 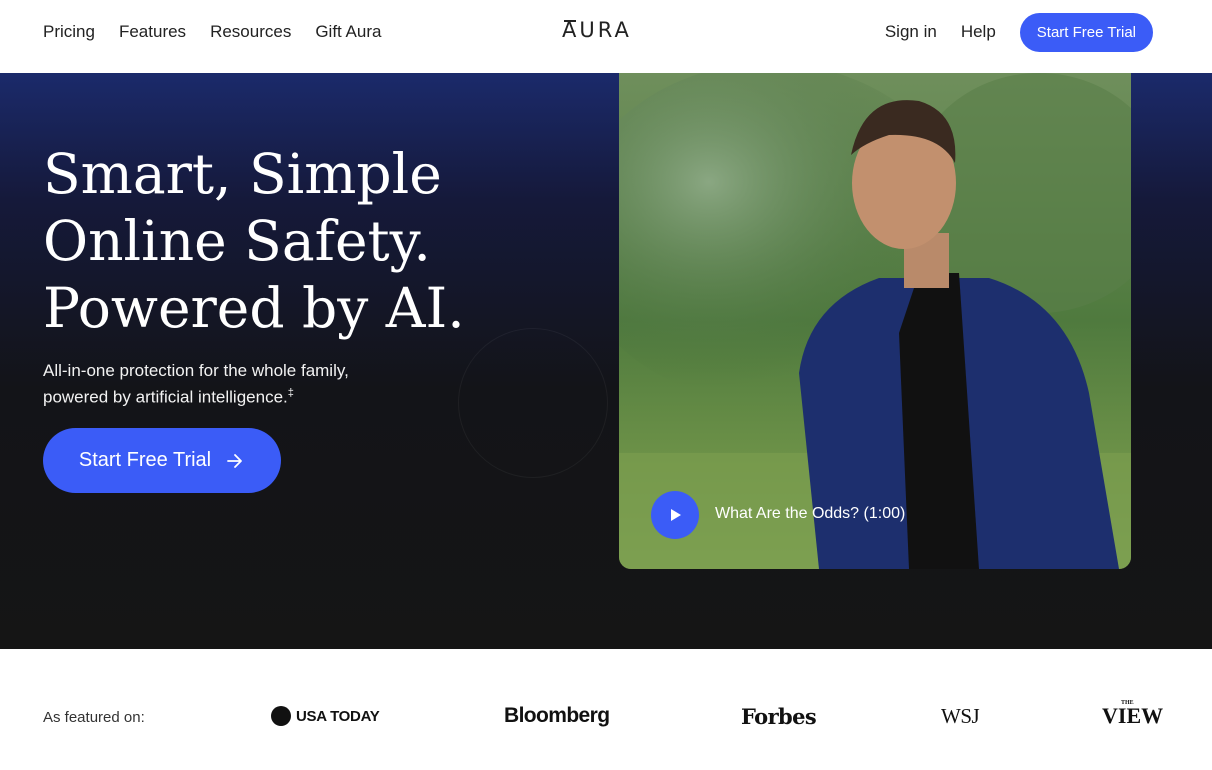 What do you see at coordinates (779, 716) in the screenshot?
I see `forbes-logo: Forbes` at bounding box center [779, 716].